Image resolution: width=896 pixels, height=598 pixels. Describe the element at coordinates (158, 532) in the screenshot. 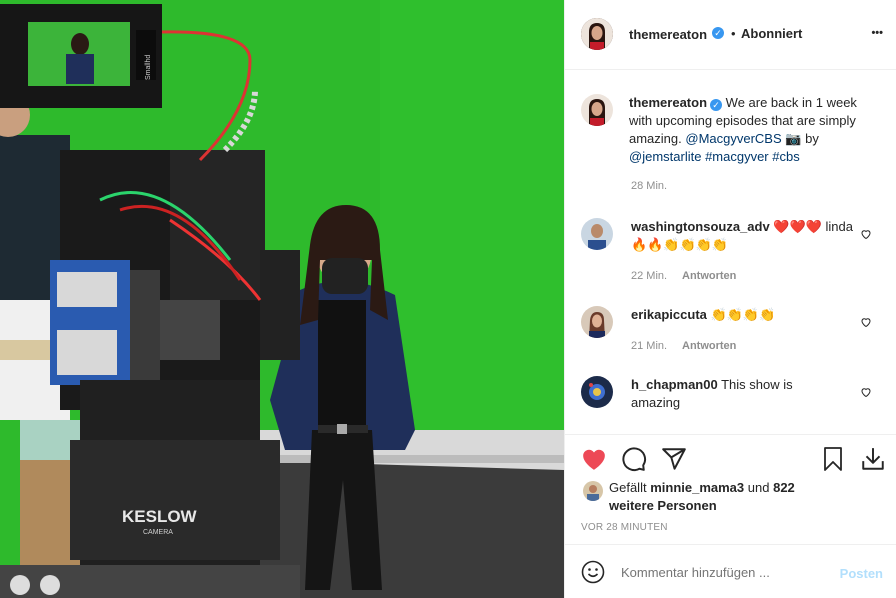

I see `camera-sub-text: CAMERA` at that location.